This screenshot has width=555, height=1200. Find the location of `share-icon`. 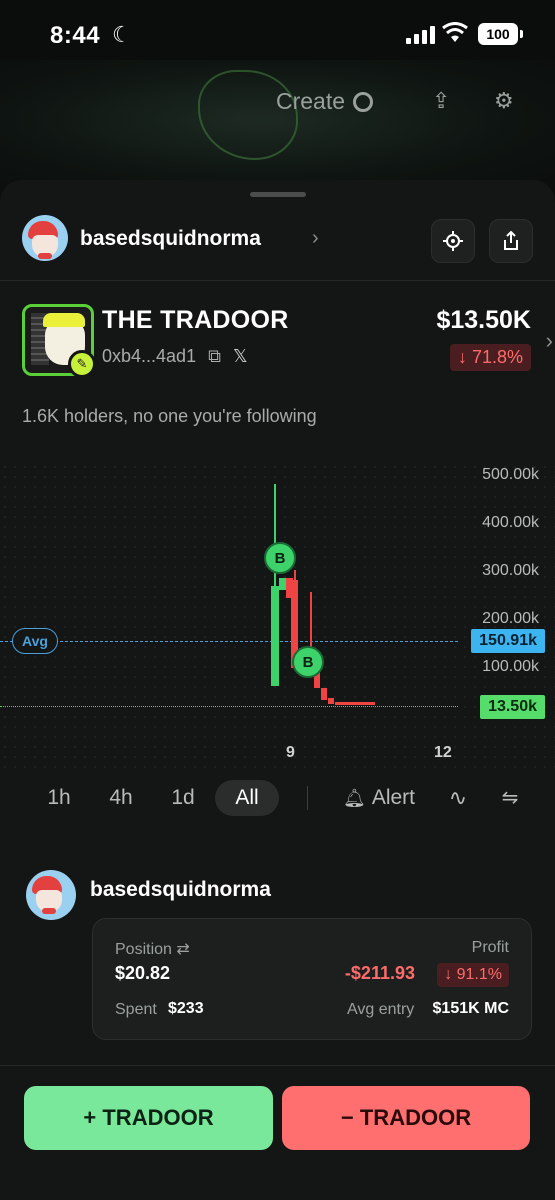

share-icon is located at coordinates (511, 240).